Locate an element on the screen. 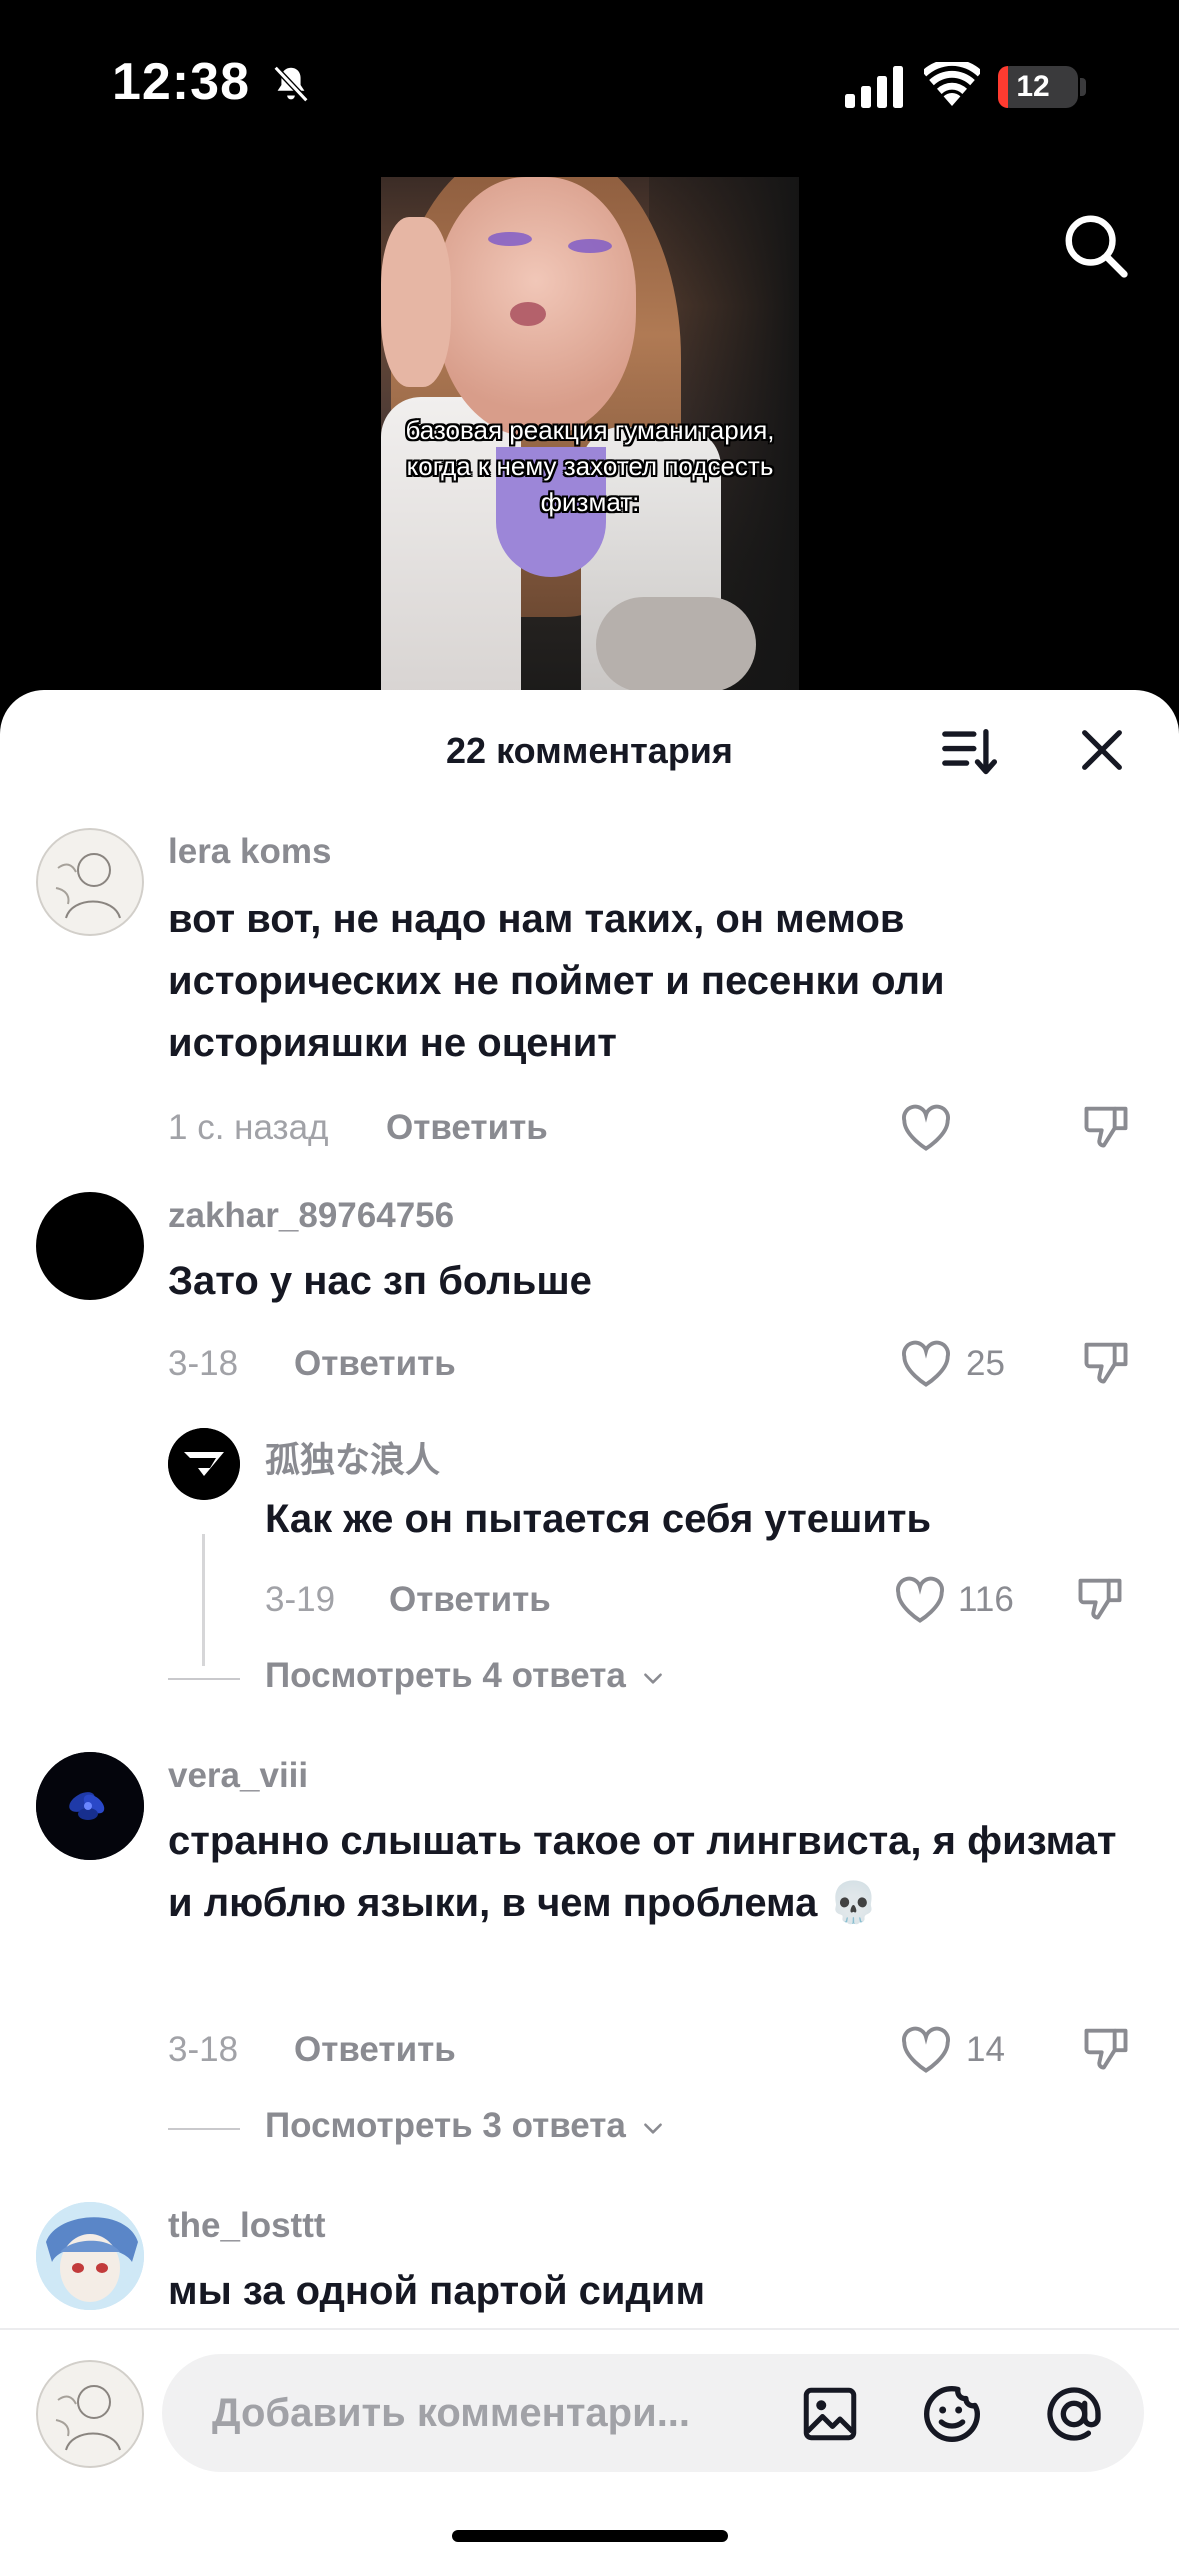 The width and height of the screenshot is (1179, 2556). home-indicator is located at coordinates (590, 2536).